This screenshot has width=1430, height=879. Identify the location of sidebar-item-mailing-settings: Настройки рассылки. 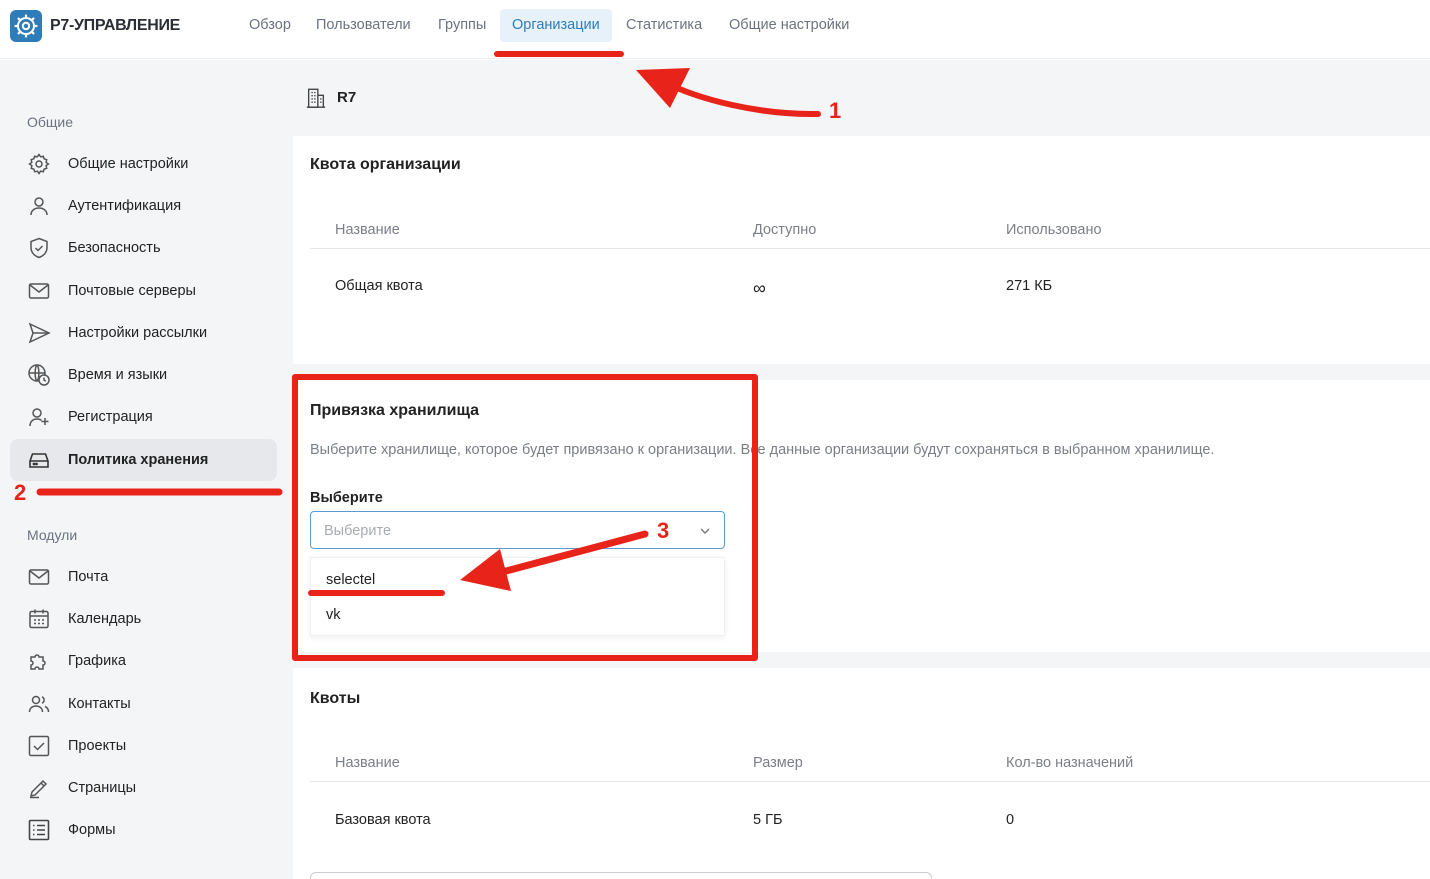
(143, 333).